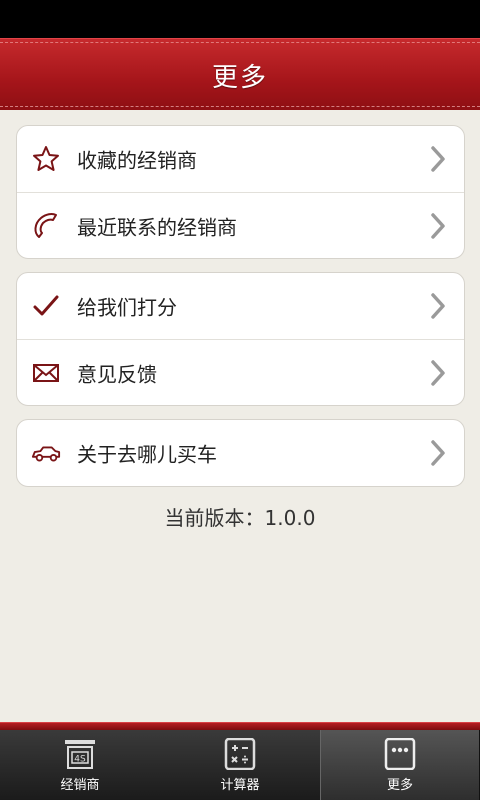  I want to click on menu-item-label: 关于去哪儿买车, so click(147, 454).